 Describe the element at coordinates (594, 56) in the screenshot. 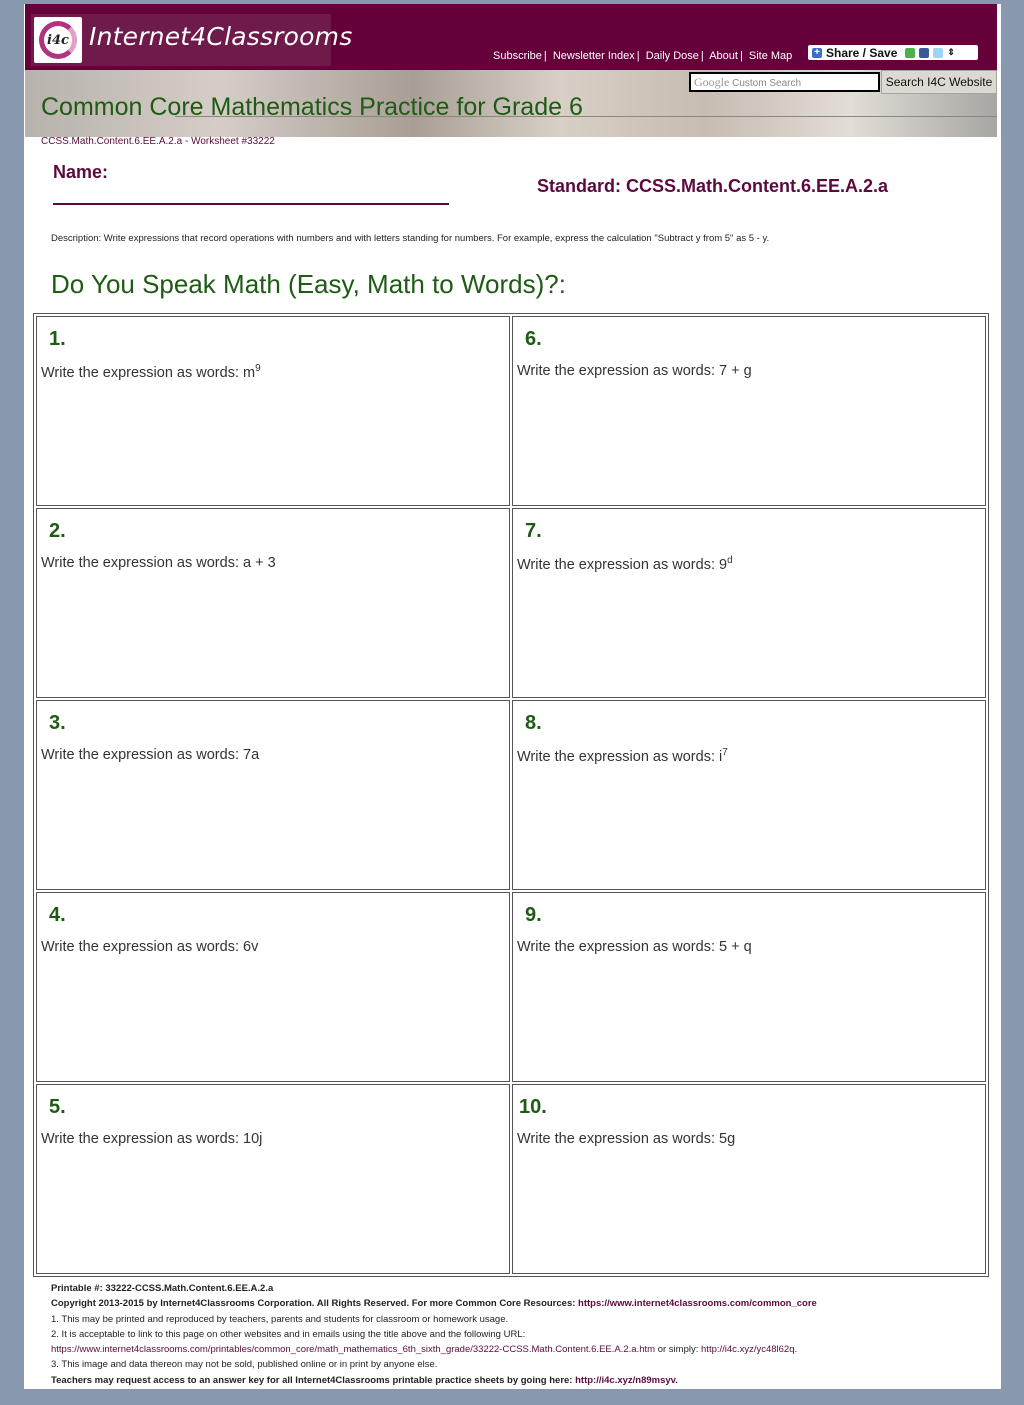

I see `nav-newsletter-index: Newsletter Index` at that location.